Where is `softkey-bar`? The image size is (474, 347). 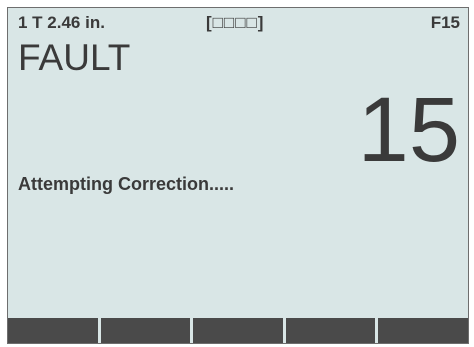
softkey-bar is located at coordinates (238, 330).